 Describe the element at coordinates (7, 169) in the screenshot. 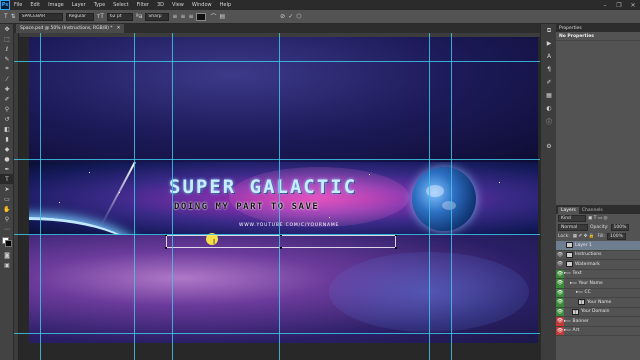

I see `pen-tool-icon: ✒` at that location.